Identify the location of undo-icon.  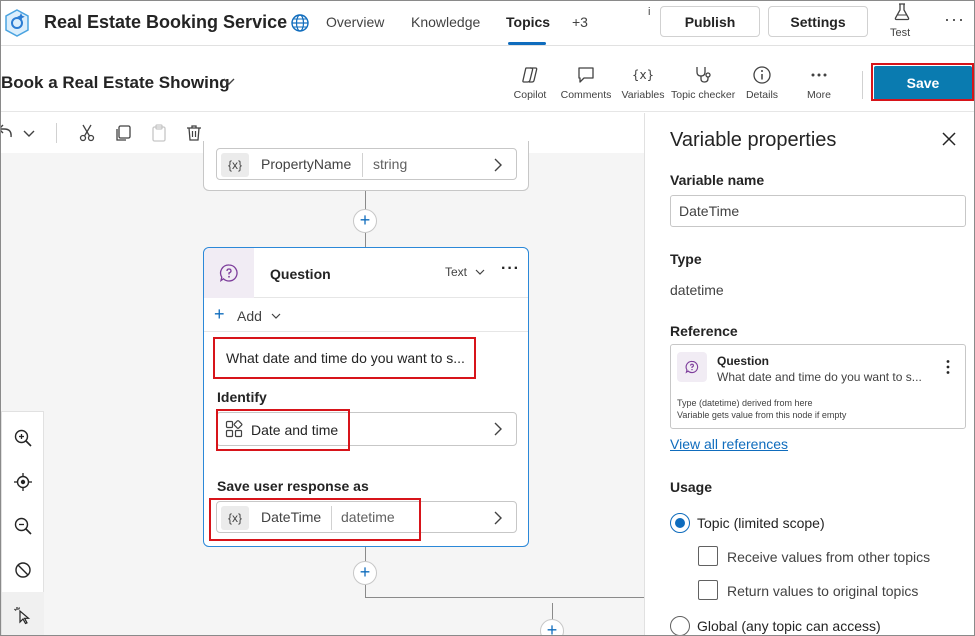
(7, 133).